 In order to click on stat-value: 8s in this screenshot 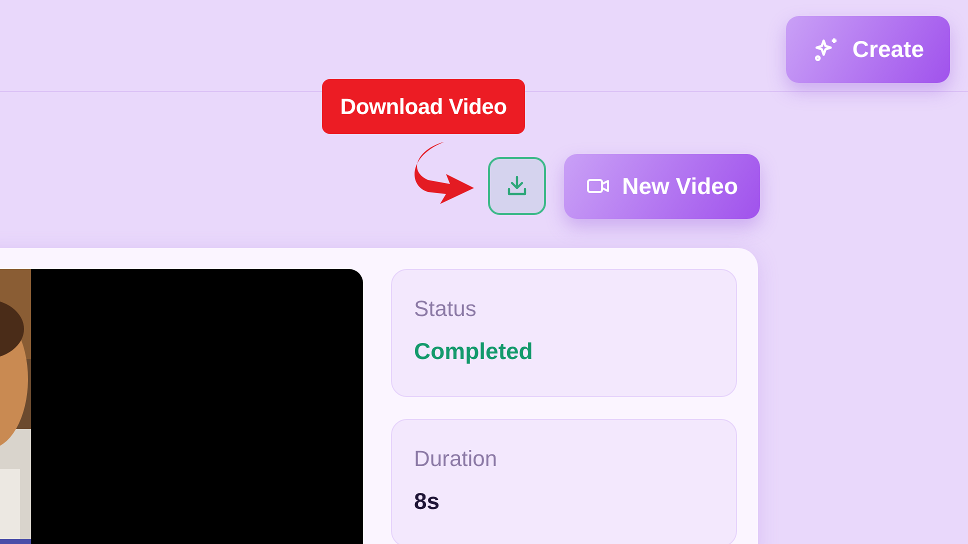, I will do `click(427, 501)`.